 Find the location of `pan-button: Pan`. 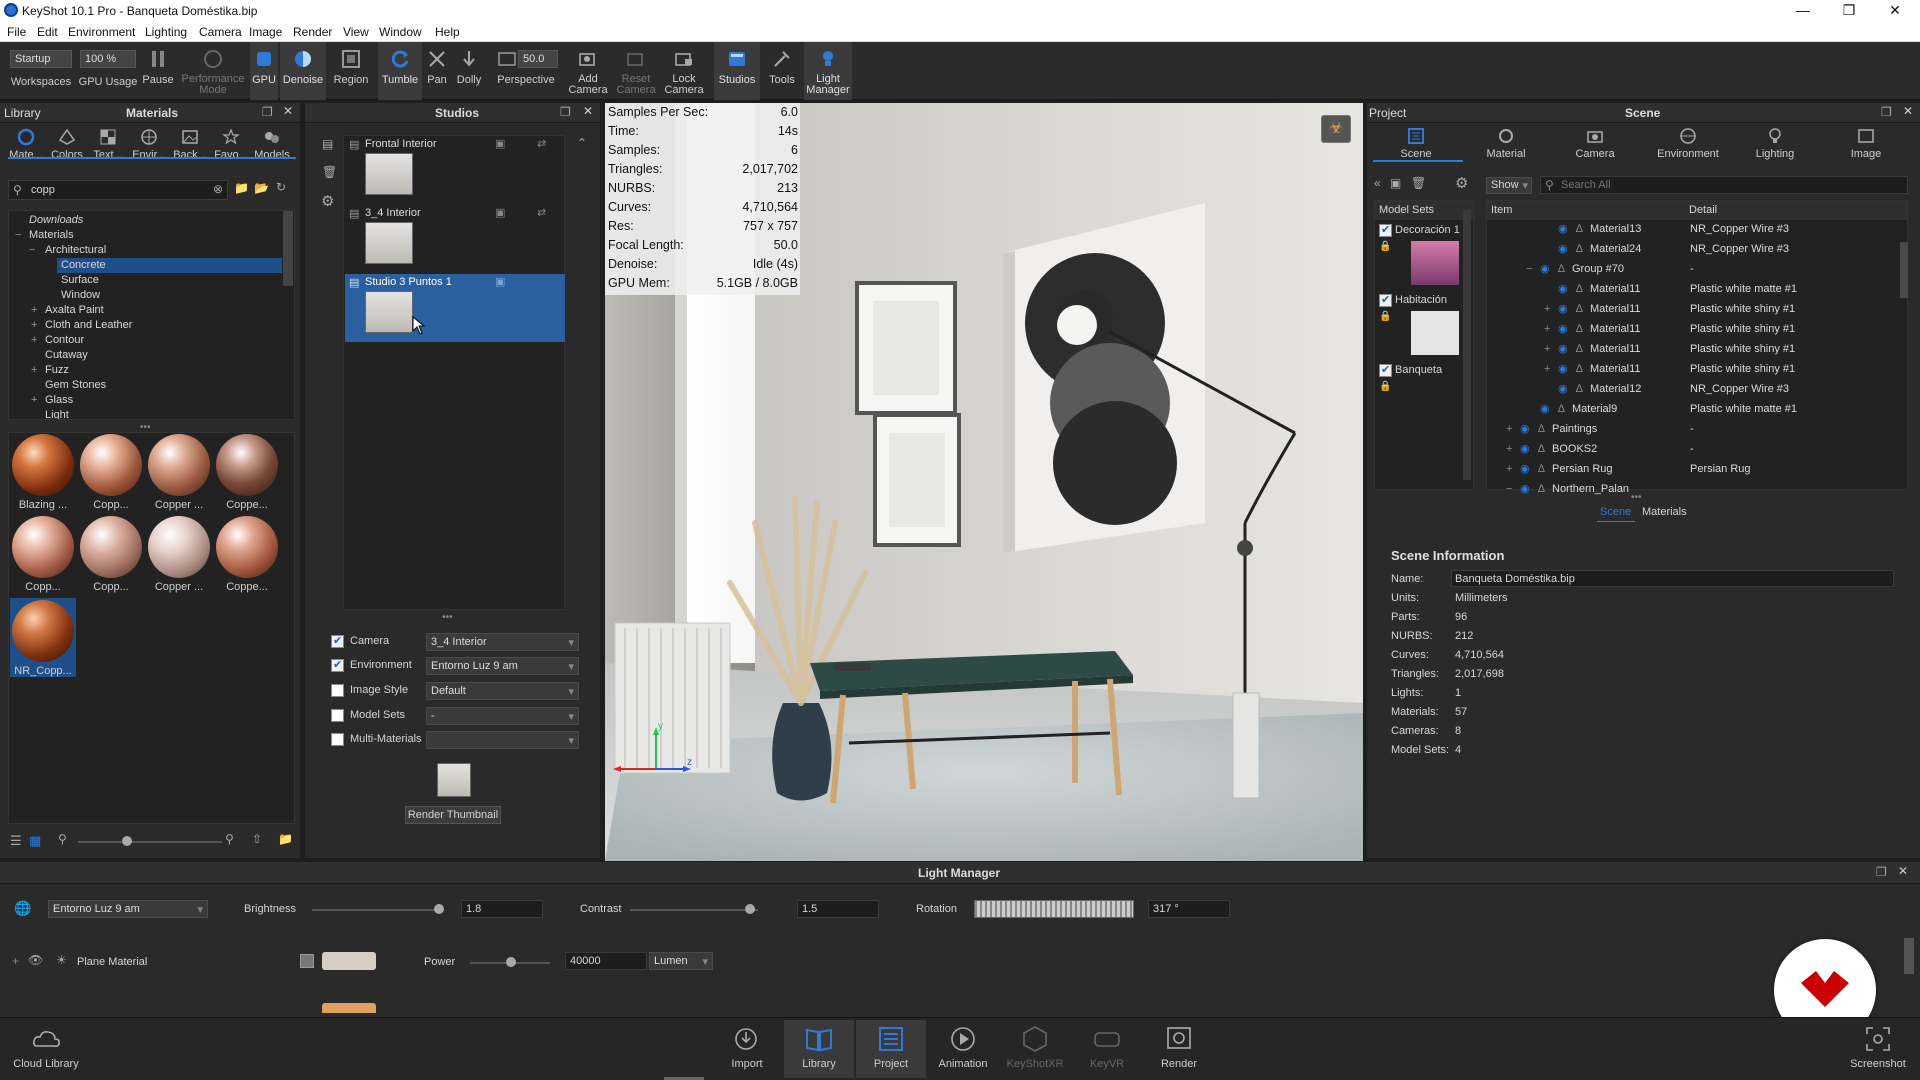

pan-button: Pan is located at coordinates (437, 71).